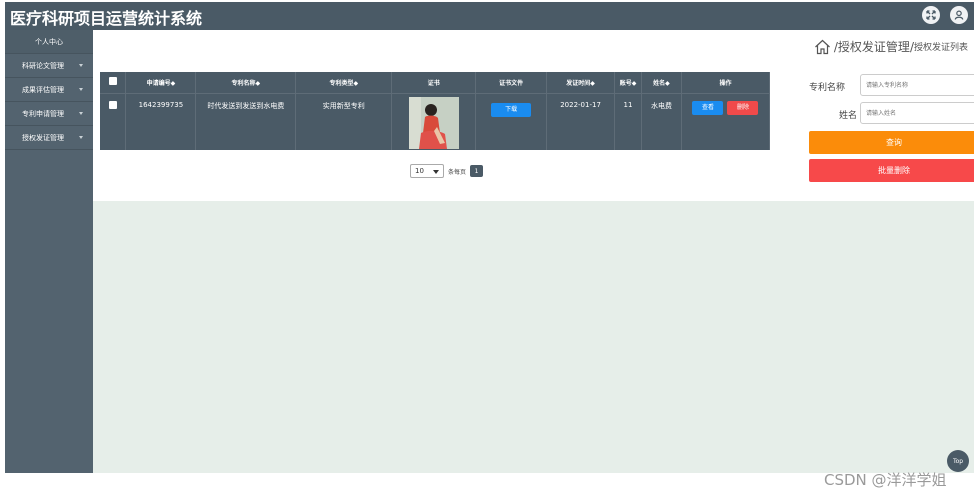  Describe the element at coordinates (726, 83) in the screenshot. I see `column-header-actions: 操作` at that location.